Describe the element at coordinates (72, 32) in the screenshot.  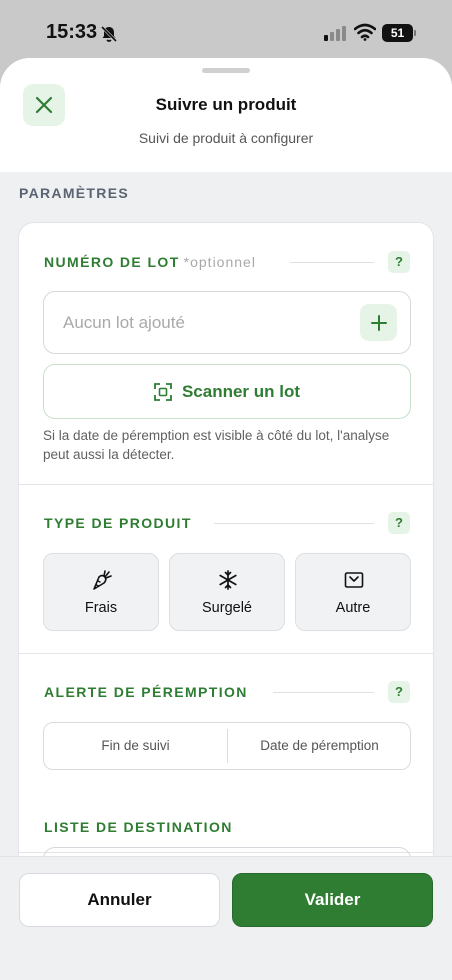
I see `status-time: 15:33` at that location.